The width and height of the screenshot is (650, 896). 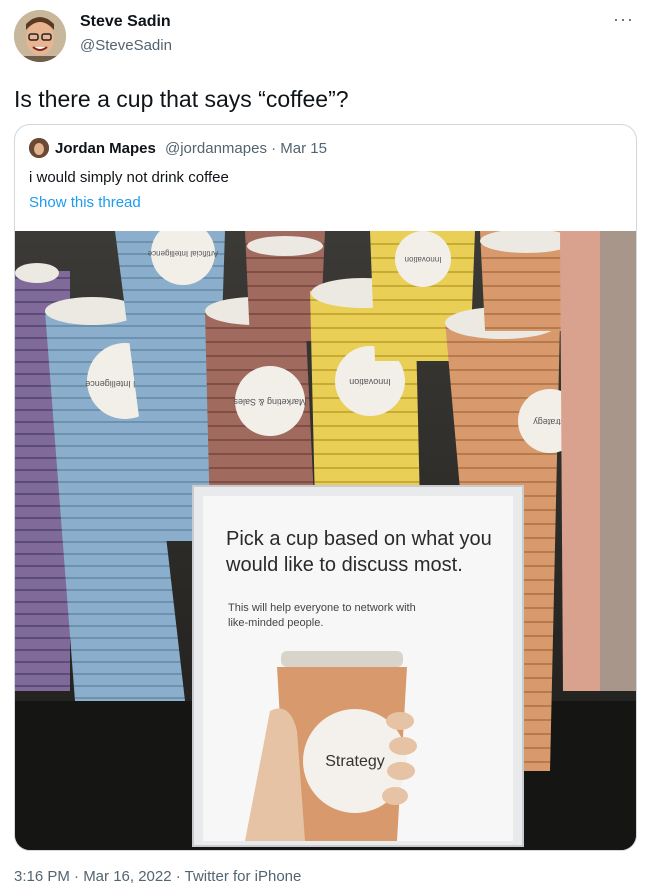 What do you see at coordinates (598, 461) in the screenshot?
I see `peach-cup-stack-right` at bounding box center [598, 461].